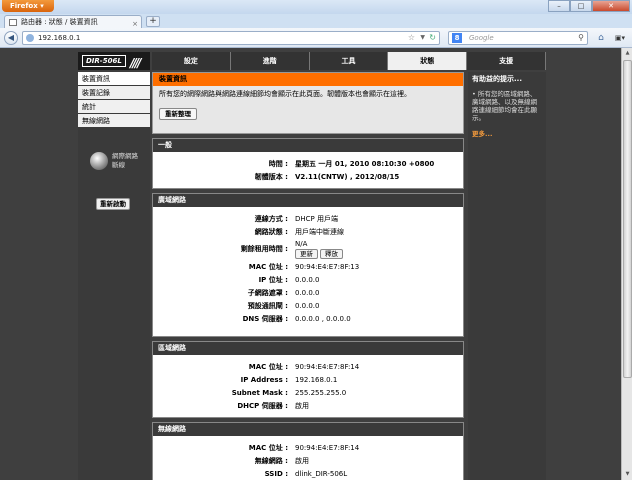  What do you see at coordinates (518, 38) in the screenshot?
I see `search-bar: 8 Google ⚲` at bounding box center [518, 38].